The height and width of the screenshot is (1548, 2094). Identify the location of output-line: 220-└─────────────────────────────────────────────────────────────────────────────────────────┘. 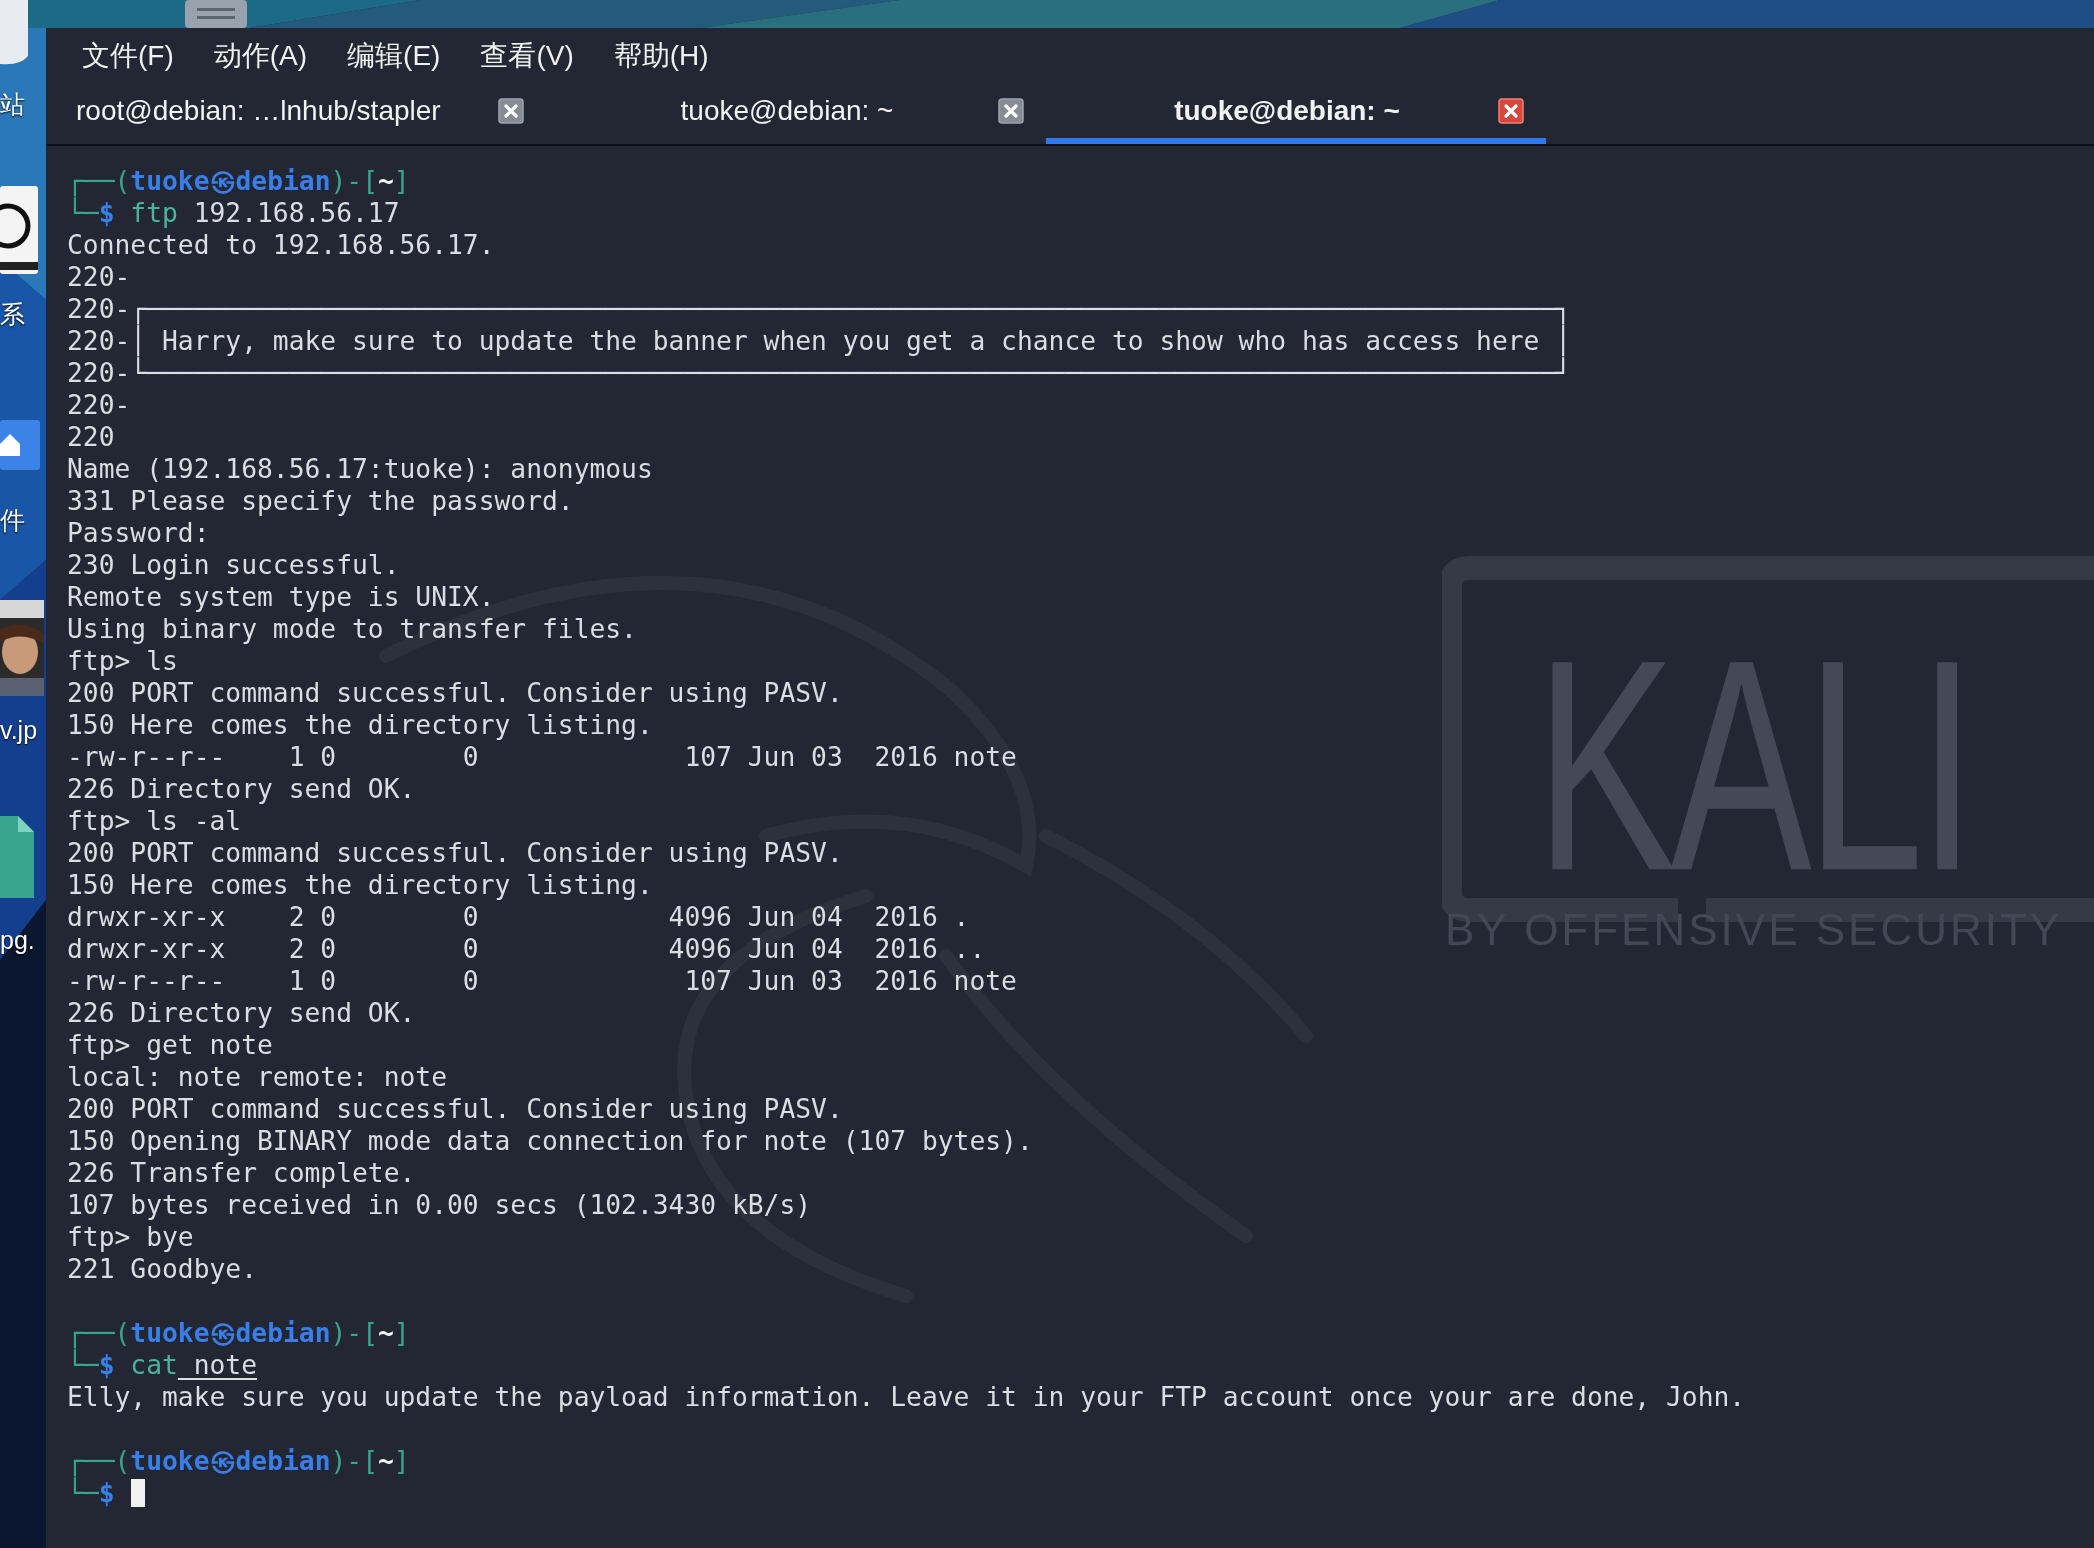
(819, 373).